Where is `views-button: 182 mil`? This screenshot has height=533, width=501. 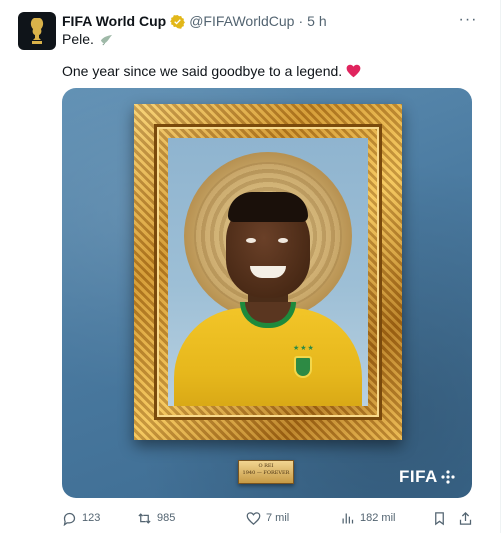 views-button: 182 mil is located at coordinates (367, 518).